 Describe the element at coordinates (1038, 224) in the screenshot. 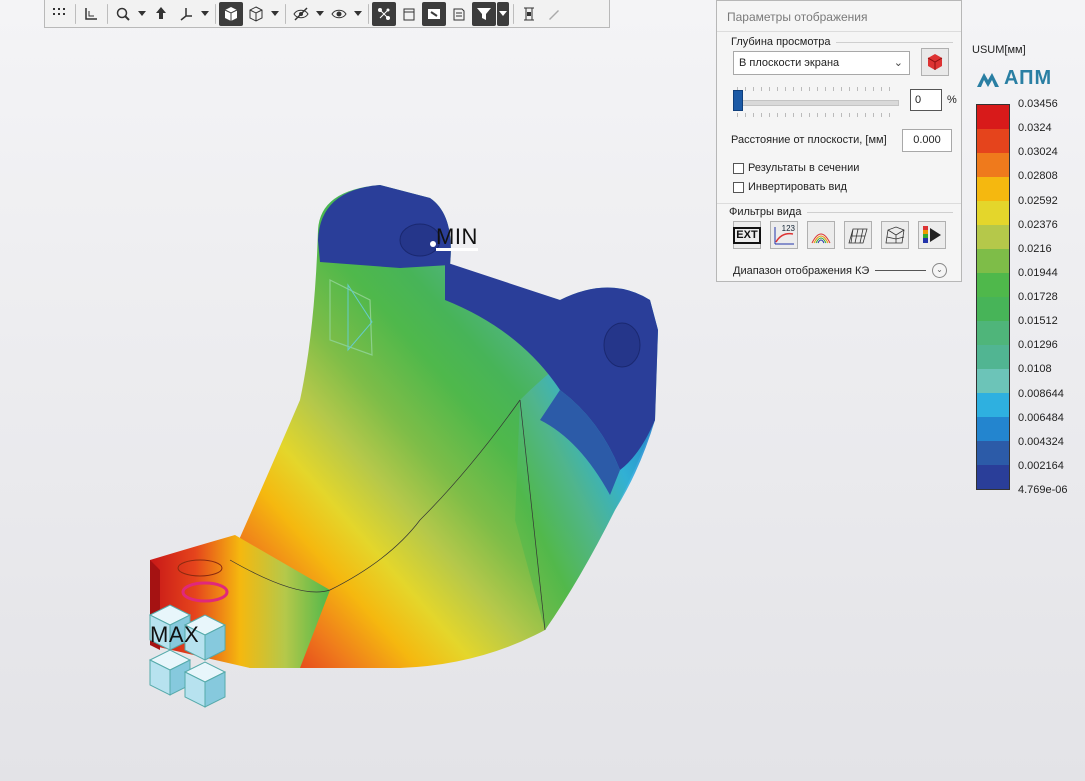

I see `color-scale-label: 0.02376` at that location.